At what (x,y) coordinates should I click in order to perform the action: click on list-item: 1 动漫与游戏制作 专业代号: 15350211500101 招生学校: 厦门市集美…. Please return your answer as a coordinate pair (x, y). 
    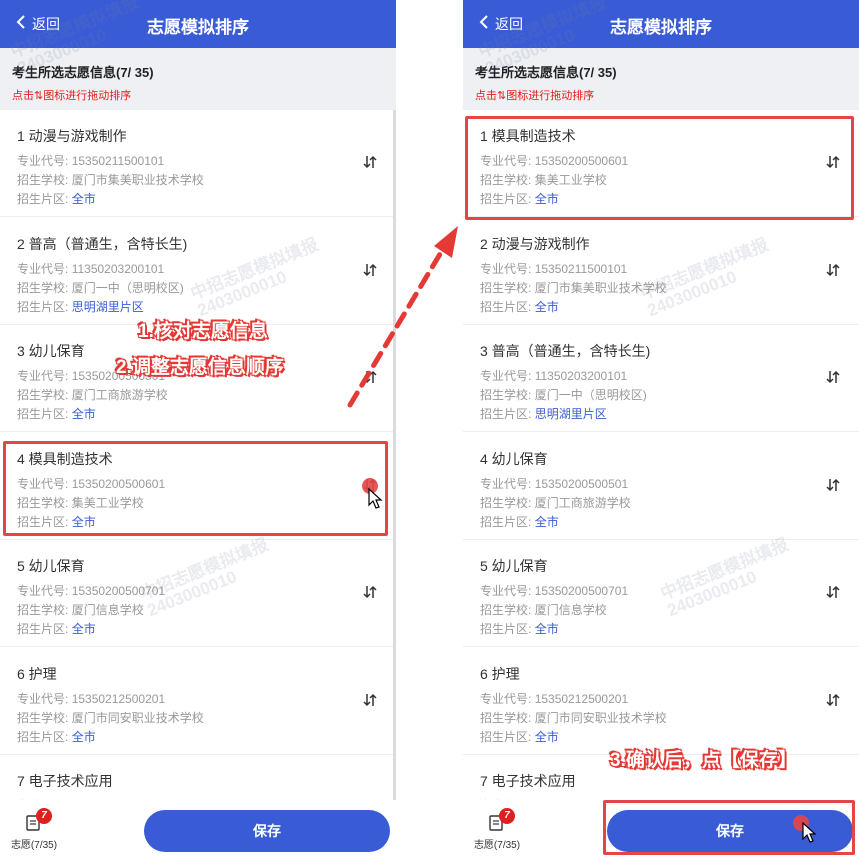
    Looking at the image, I should click on (198, 163).